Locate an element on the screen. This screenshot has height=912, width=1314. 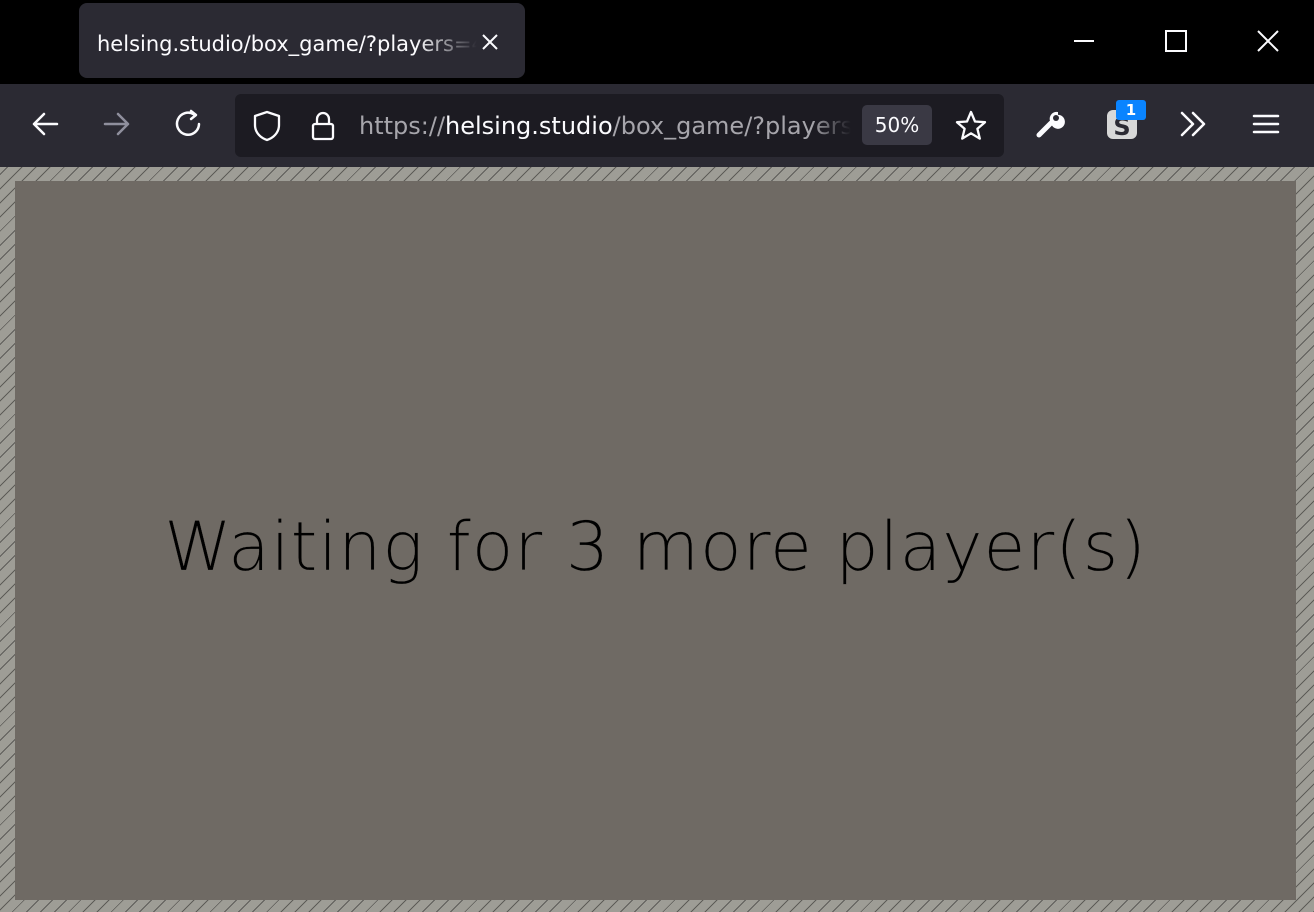
reload-button is located at coordinates (189, 126).